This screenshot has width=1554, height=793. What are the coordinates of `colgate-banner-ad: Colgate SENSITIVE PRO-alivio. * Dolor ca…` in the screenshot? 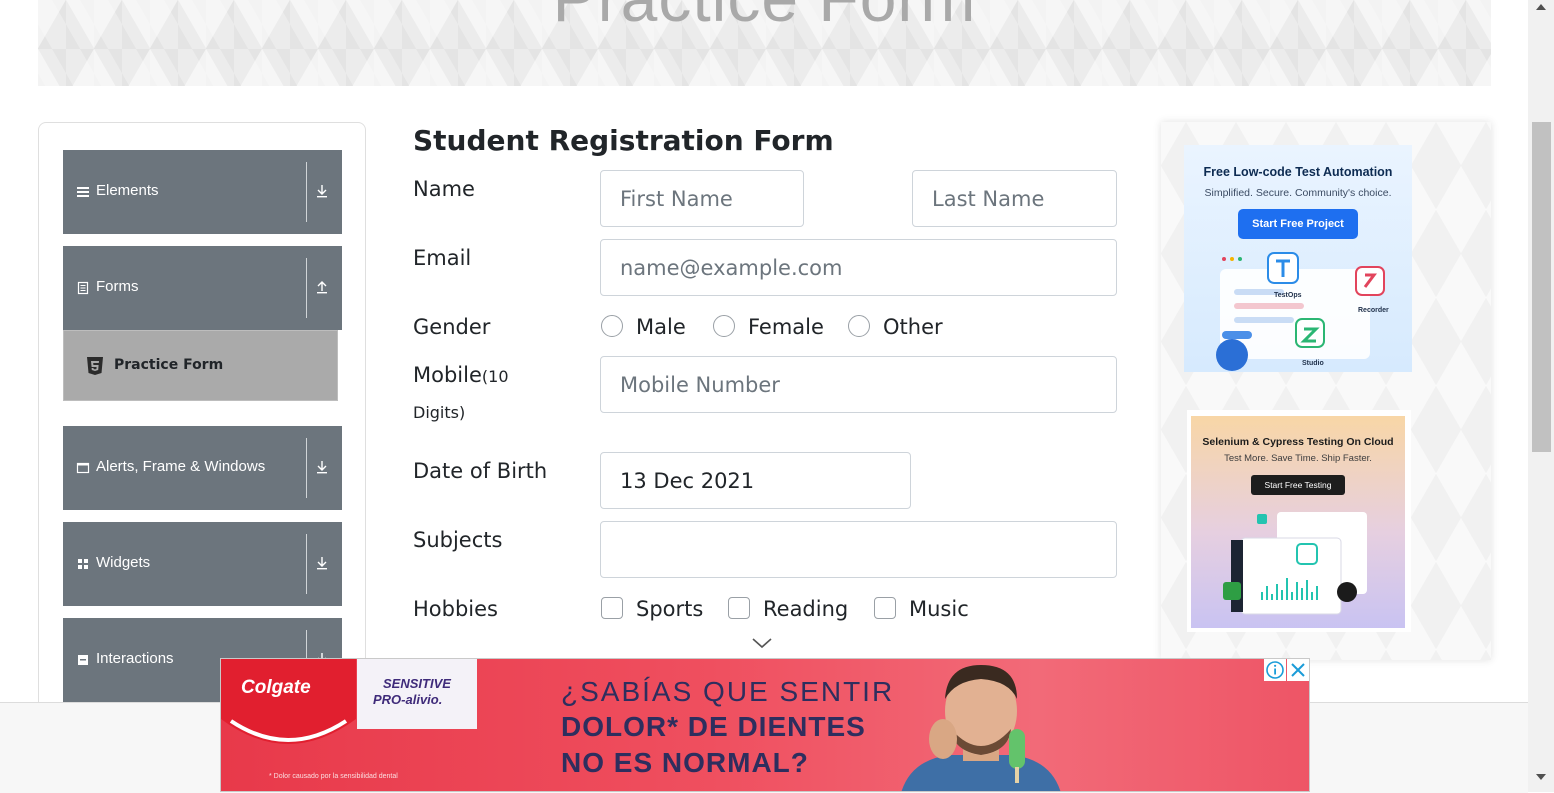 It's located at (765, 725).